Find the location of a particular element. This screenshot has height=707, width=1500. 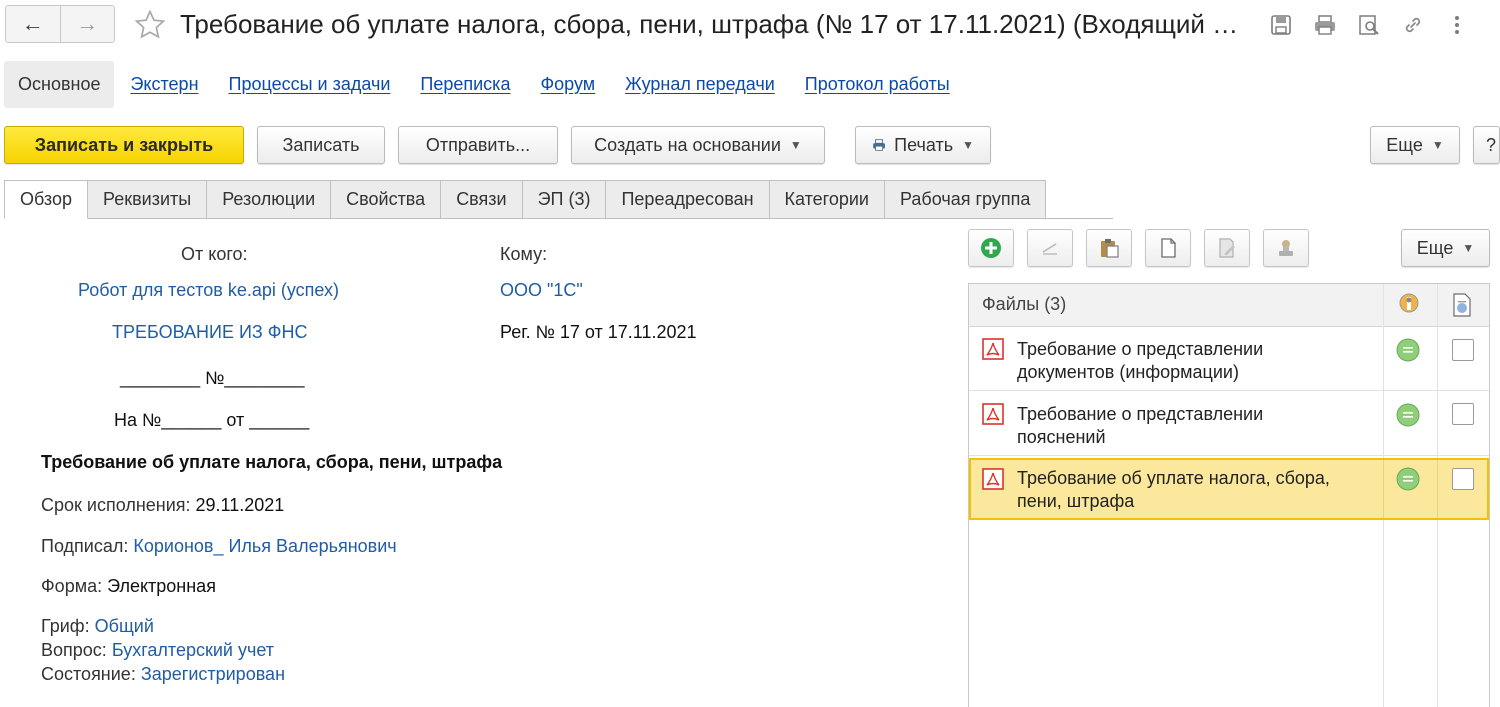

signed-label: Подписал: is located at coordinates (85, 546).